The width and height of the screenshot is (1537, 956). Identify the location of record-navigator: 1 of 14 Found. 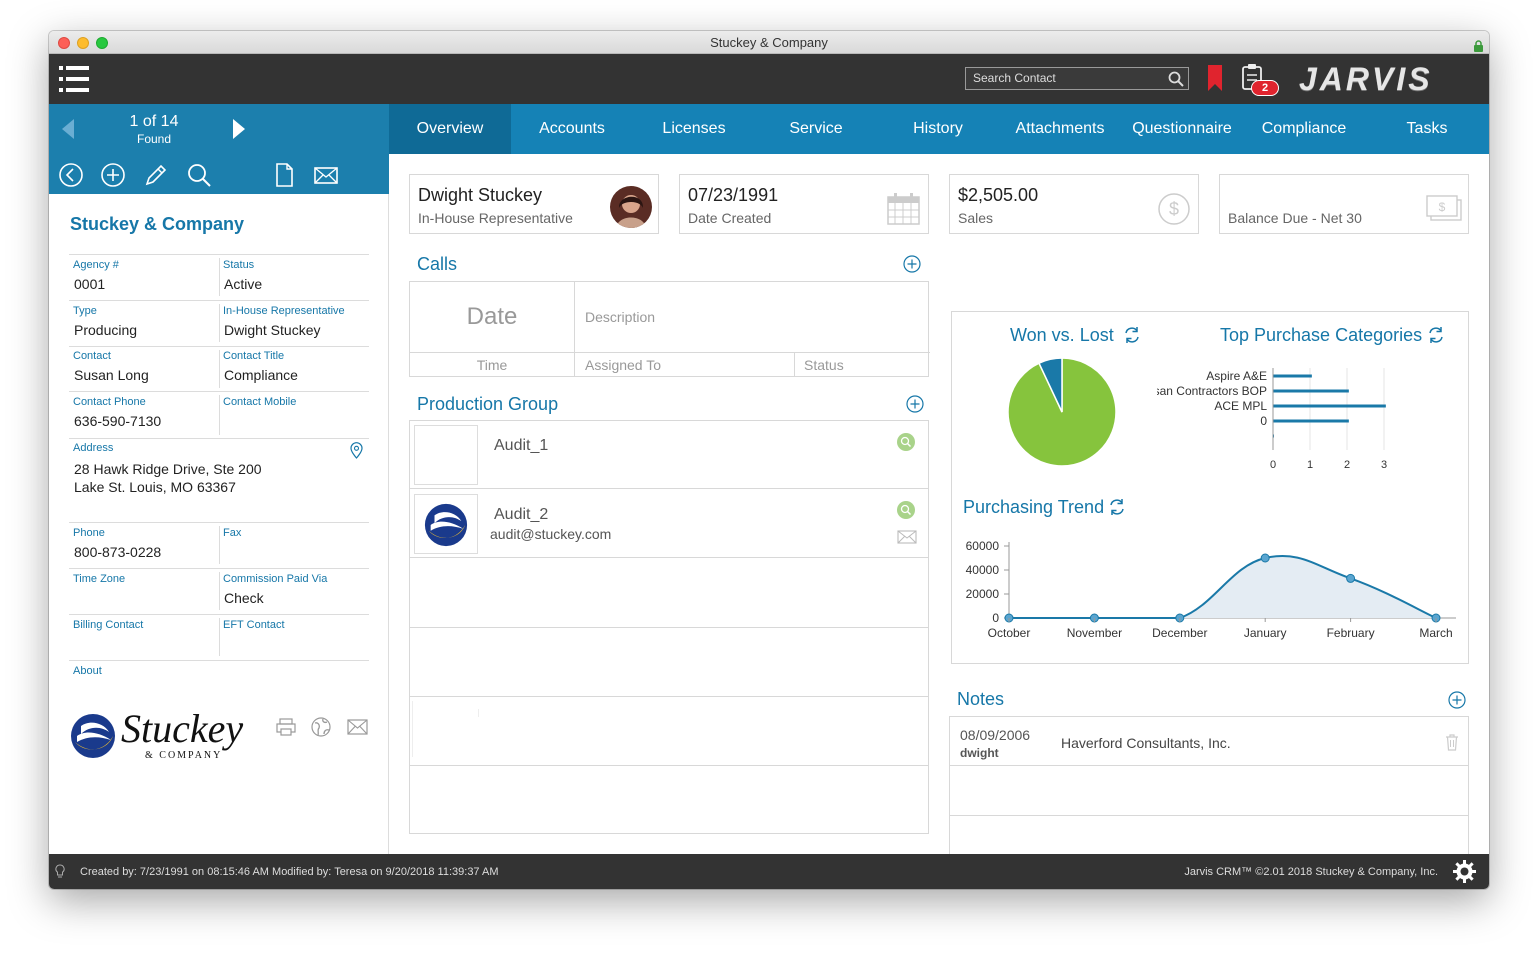
(219, 129).